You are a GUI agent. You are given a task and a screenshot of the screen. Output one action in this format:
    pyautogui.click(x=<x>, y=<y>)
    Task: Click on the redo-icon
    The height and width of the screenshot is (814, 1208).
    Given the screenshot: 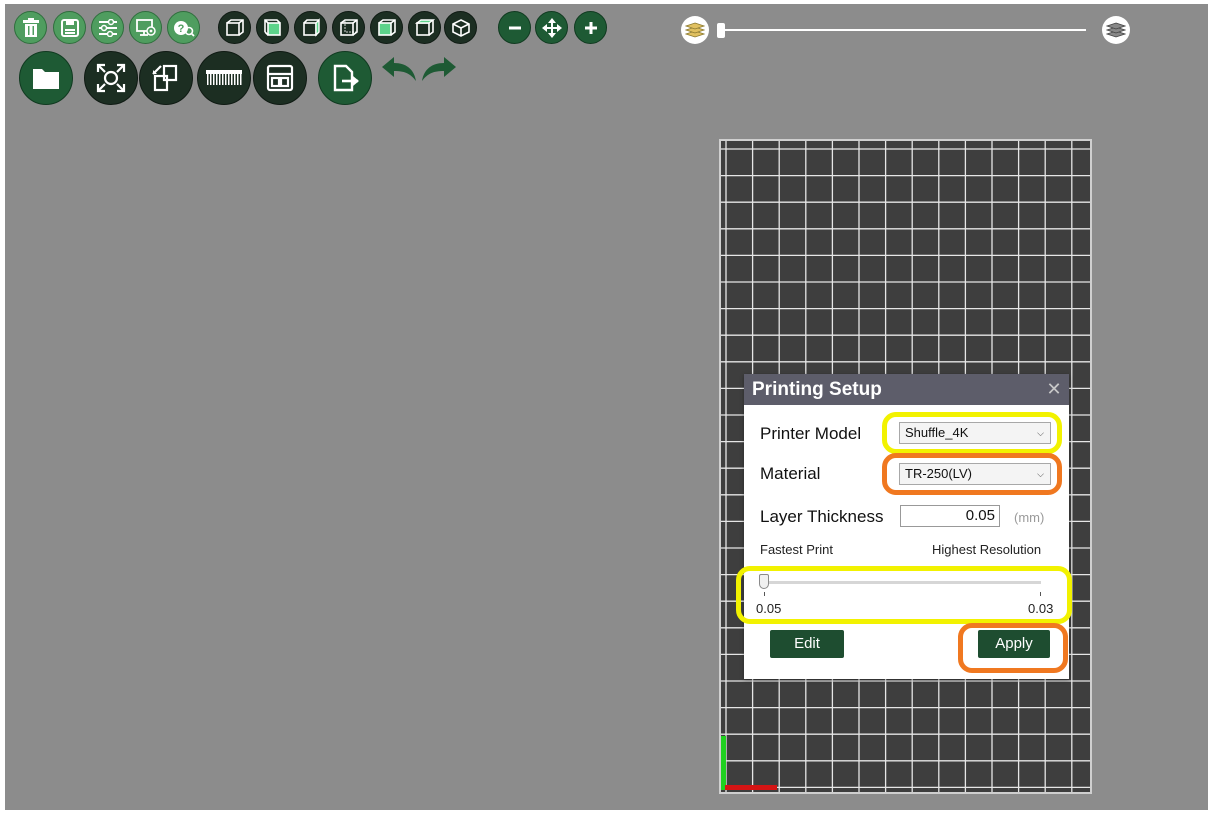 What is the action you would take?
    pyautogui.click(x=439, y=70)
    